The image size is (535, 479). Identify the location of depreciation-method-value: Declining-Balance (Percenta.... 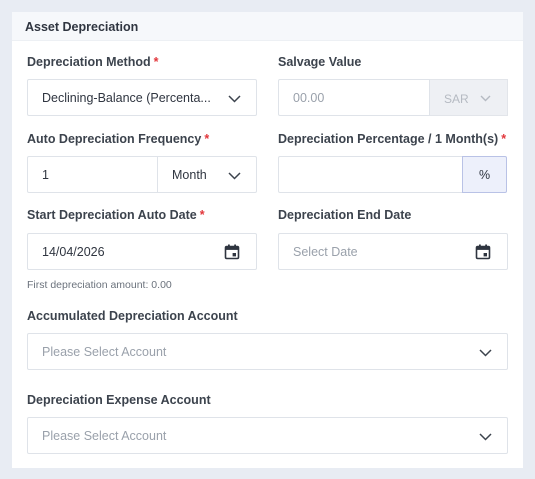
(126, 98).